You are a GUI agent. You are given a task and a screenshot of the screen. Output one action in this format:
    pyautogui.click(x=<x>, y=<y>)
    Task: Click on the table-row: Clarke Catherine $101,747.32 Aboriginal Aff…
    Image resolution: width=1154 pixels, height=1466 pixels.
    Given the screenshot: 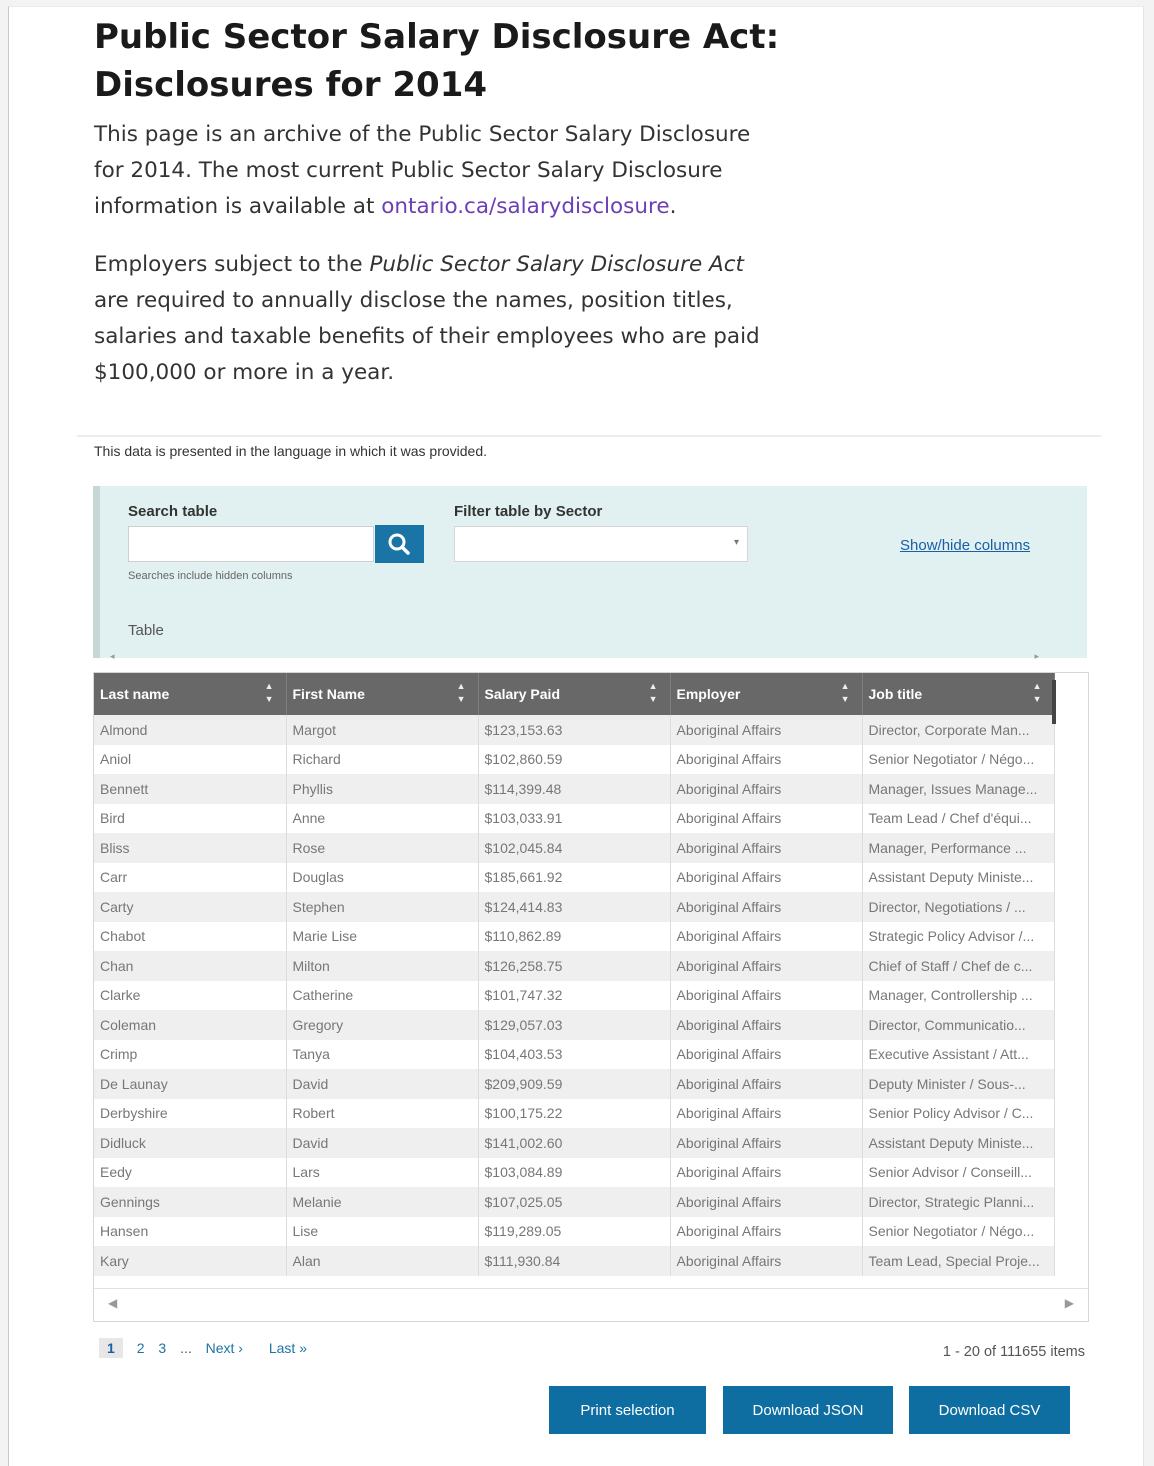 What is the action you would take?
    pyautogui.click(x=591, y=995)
    